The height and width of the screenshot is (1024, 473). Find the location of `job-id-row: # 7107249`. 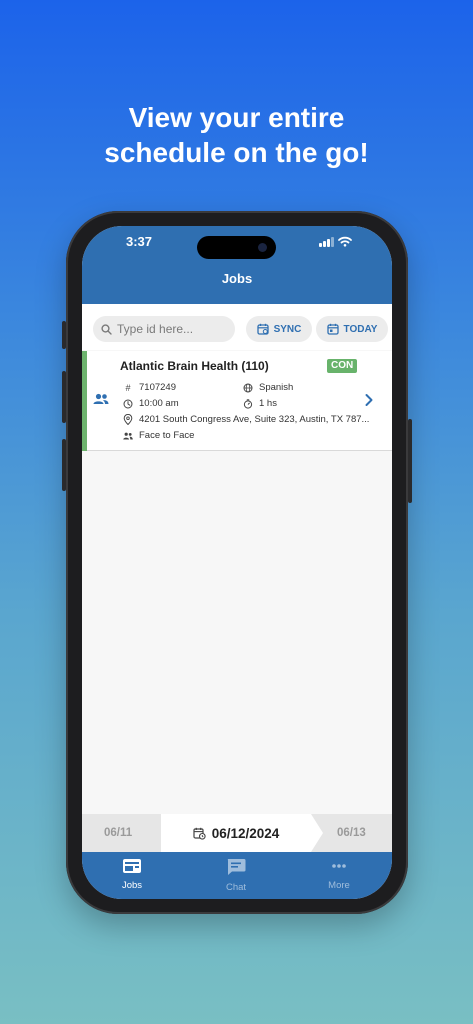

job-id-row: # 7107249 is located at coordinates (149, 387).